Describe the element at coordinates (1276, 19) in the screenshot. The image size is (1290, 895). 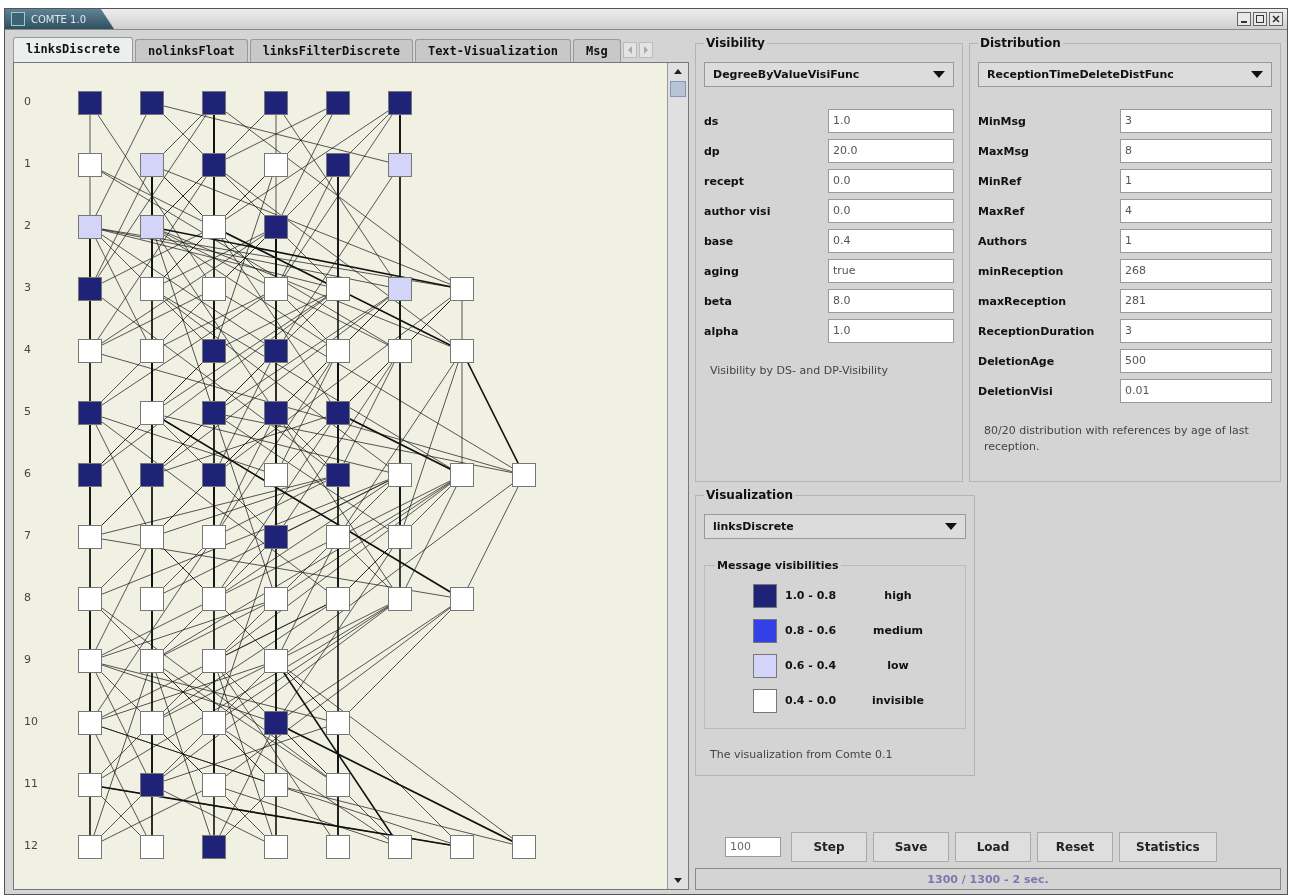
I see `close-icon` at that location.